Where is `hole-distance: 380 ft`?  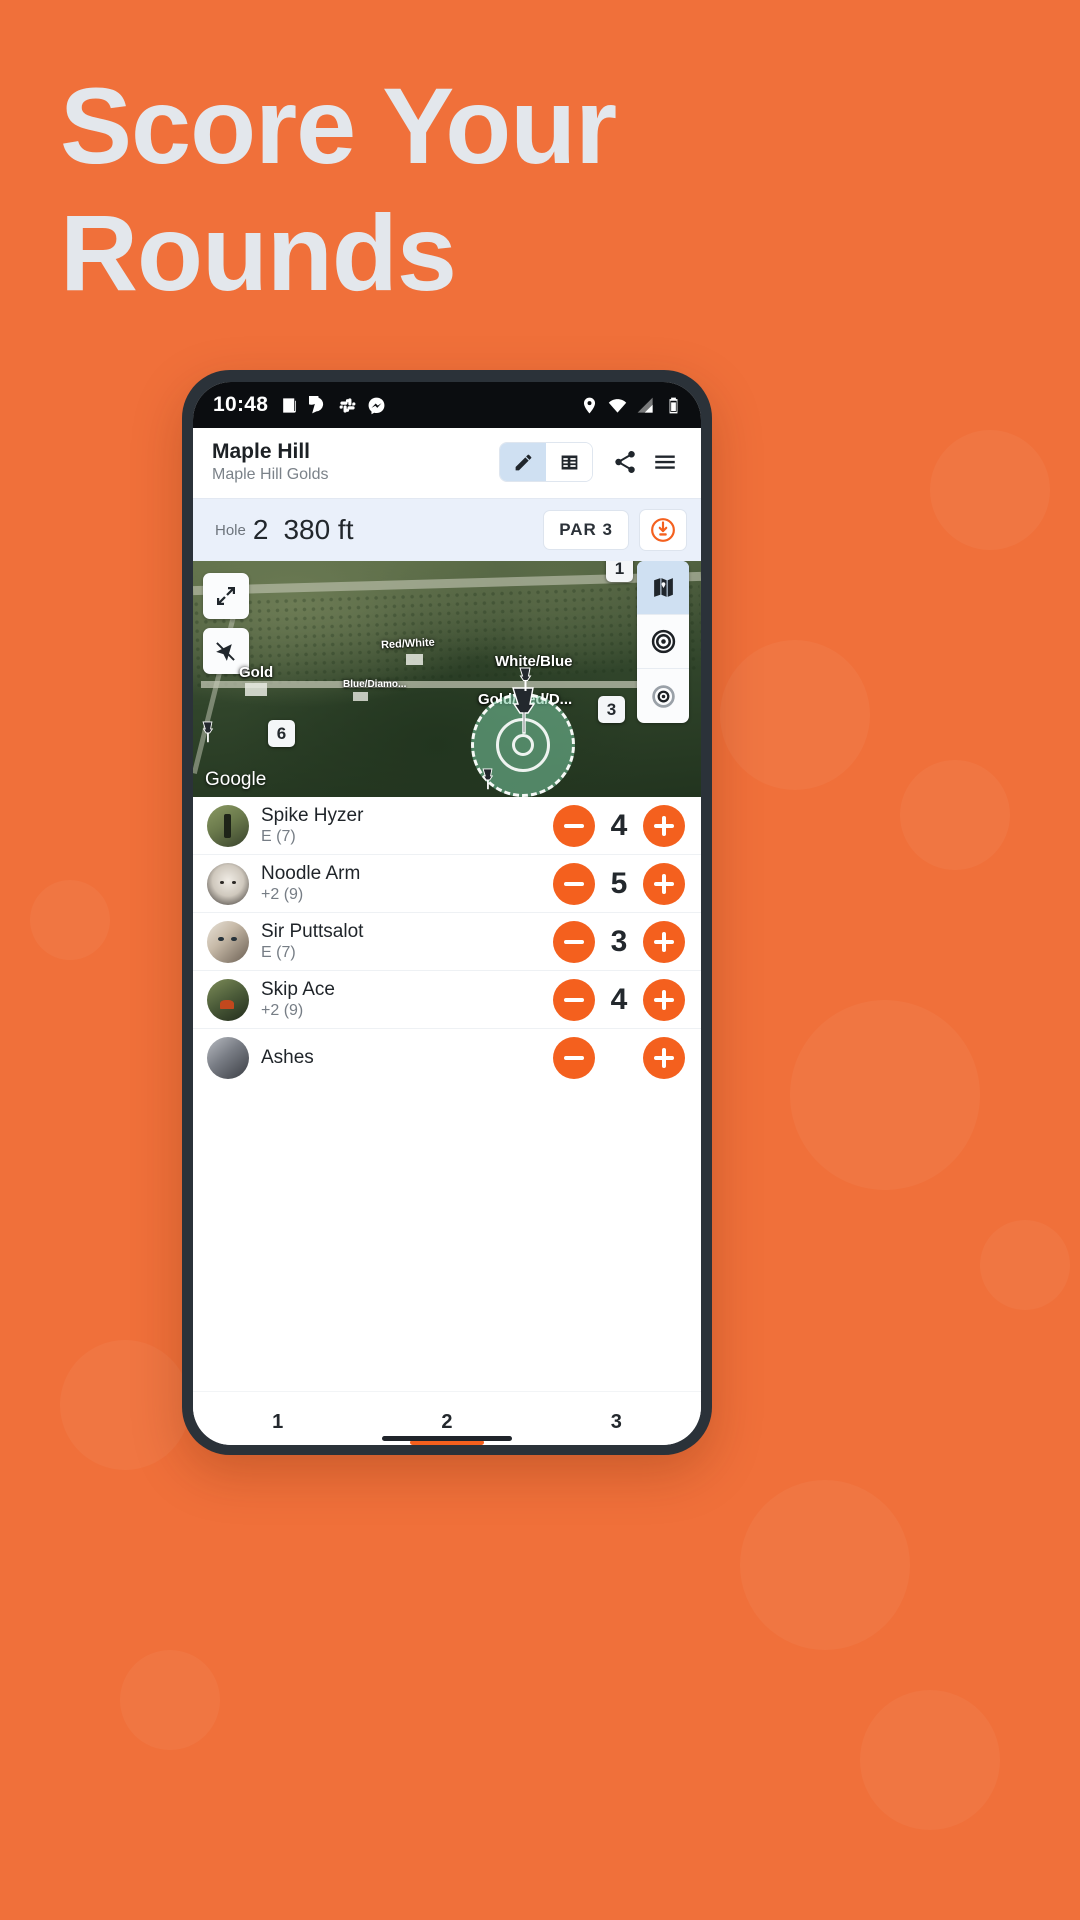 hole-distance: 380 ft is located at coordinates (318, 530).